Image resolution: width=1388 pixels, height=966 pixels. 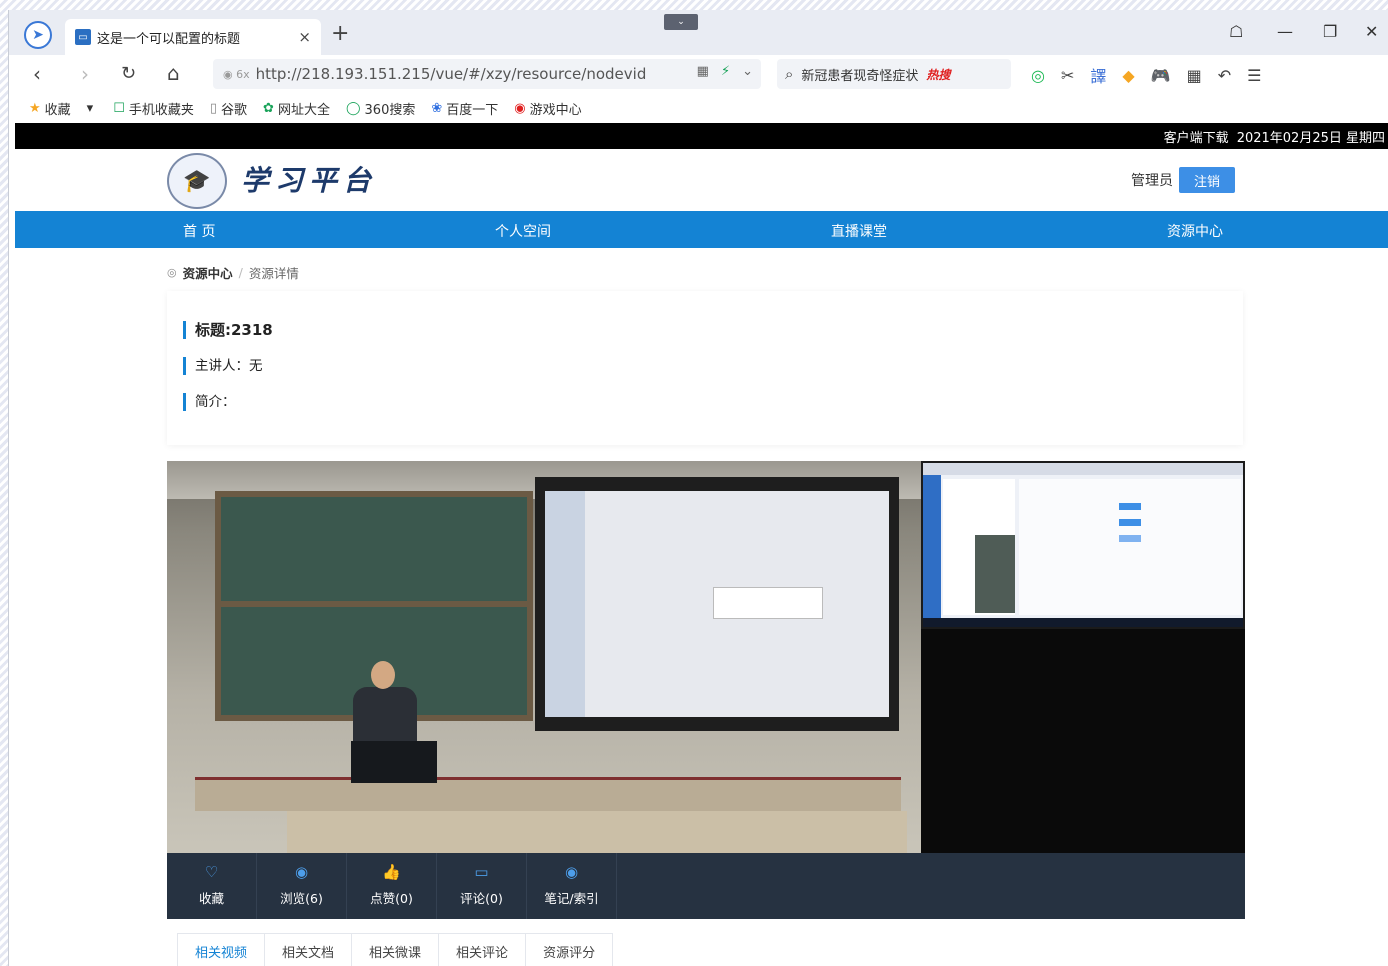 What do you see at coordinates (213, 108) in the screenshot?
I see `page-icon: ▯` at bounding box center [213, 108].